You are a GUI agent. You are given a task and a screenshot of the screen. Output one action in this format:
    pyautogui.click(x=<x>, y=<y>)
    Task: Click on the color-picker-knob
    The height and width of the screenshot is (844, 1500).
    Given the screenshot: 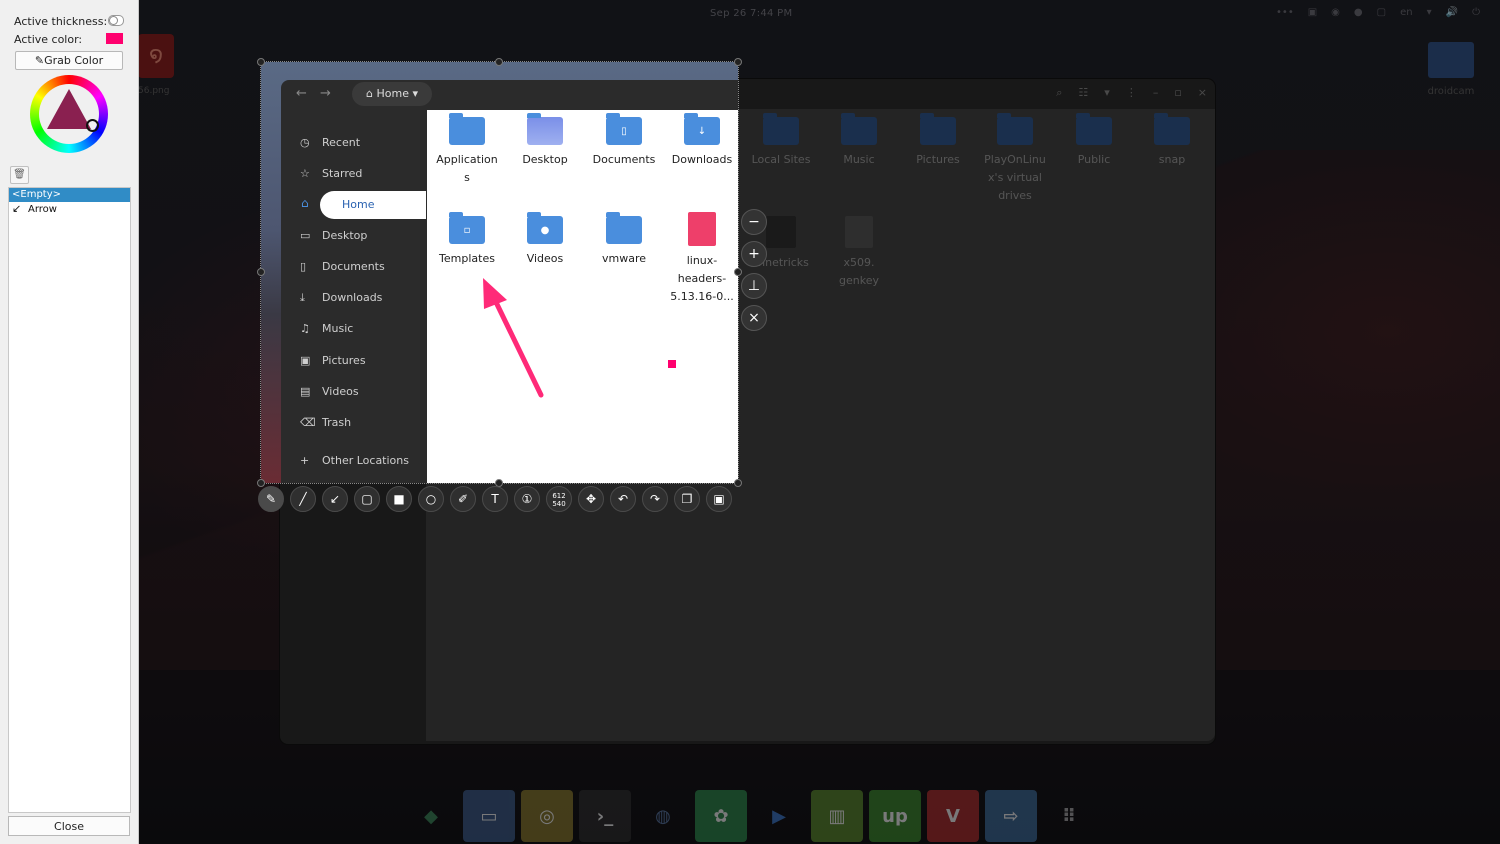 What is the action you would take?
    pyautogui.click(x=92, y=125)
    